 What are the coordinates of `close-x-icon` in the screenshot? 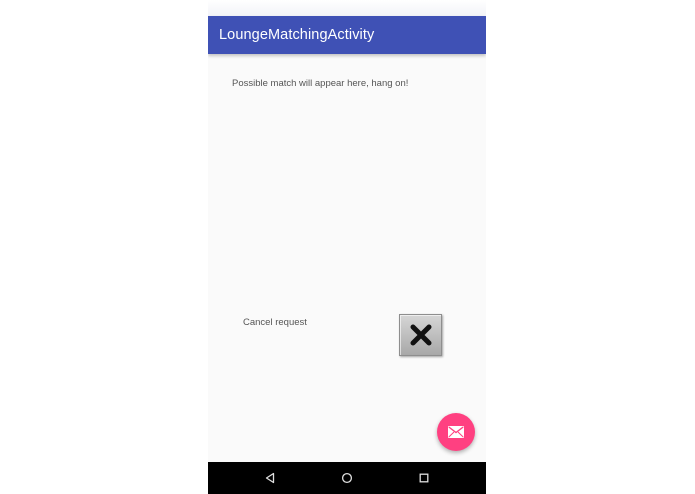 It's located at (420, 335).